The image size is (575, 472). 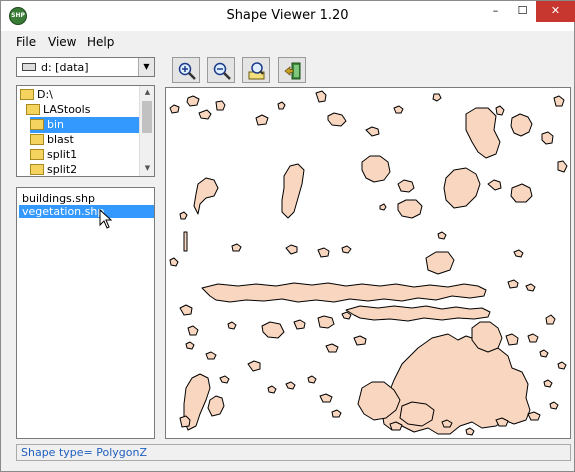 What do you see at coordinates (147, 92) in the screenshot?
I see `scroll-up-icon: ▲` at bounding box center [147, 92].